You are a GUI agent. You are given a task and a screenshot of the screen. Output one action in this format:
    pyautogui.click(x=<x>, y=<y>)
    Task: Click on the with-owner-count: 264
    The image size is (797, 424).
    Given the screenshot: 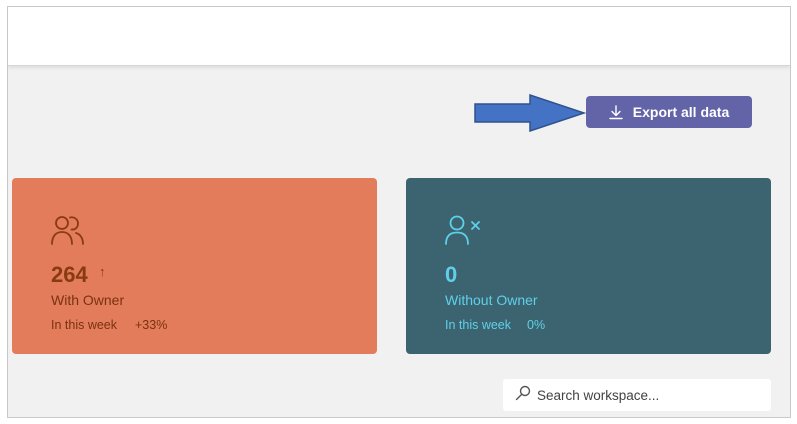 What is the action you would take?
    pyautogui.click(x=69, y=274)
    